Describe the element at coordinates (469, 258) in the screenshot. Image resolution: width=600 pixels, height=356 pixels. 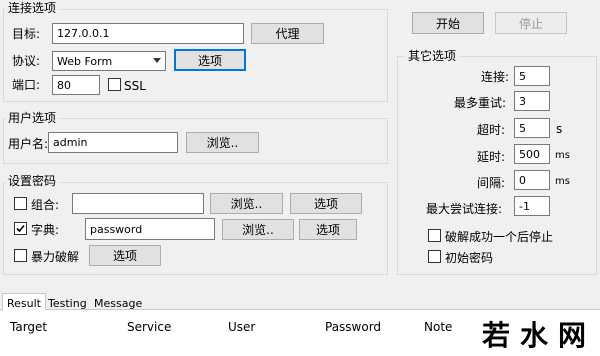
I see `initial-password-label: 初始密码` at that location.